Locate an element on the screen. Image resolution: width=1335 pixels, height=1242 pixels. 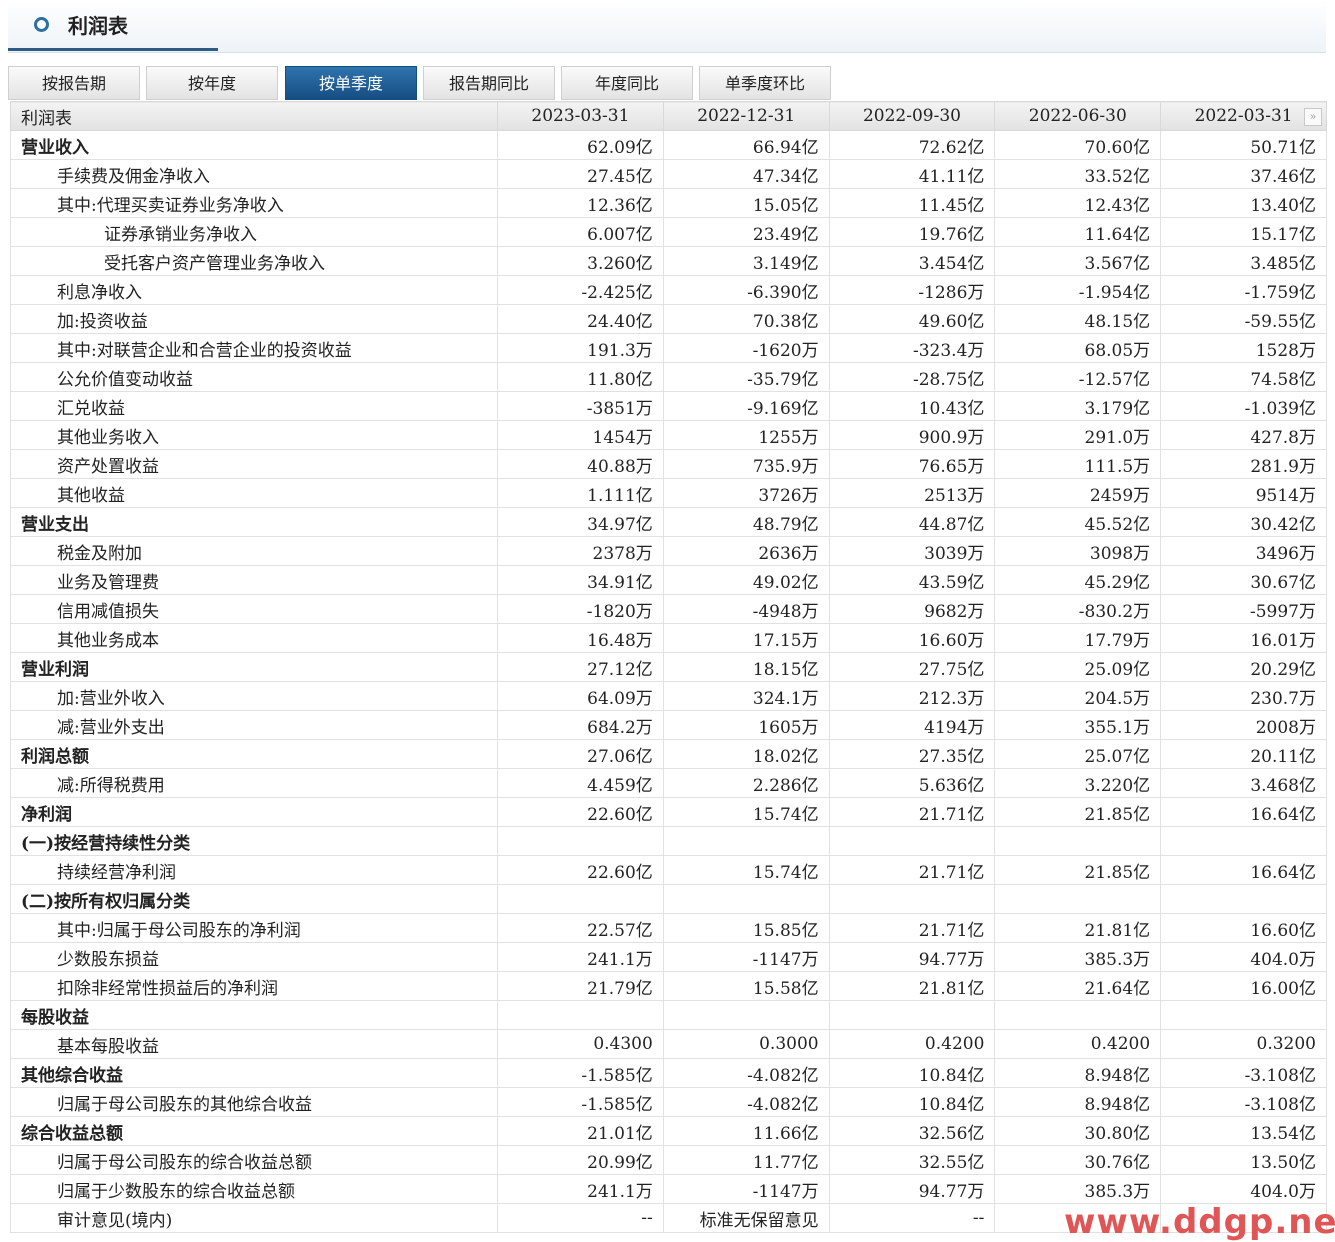
page-title: 利润表 is located at coordinates (98, 26).